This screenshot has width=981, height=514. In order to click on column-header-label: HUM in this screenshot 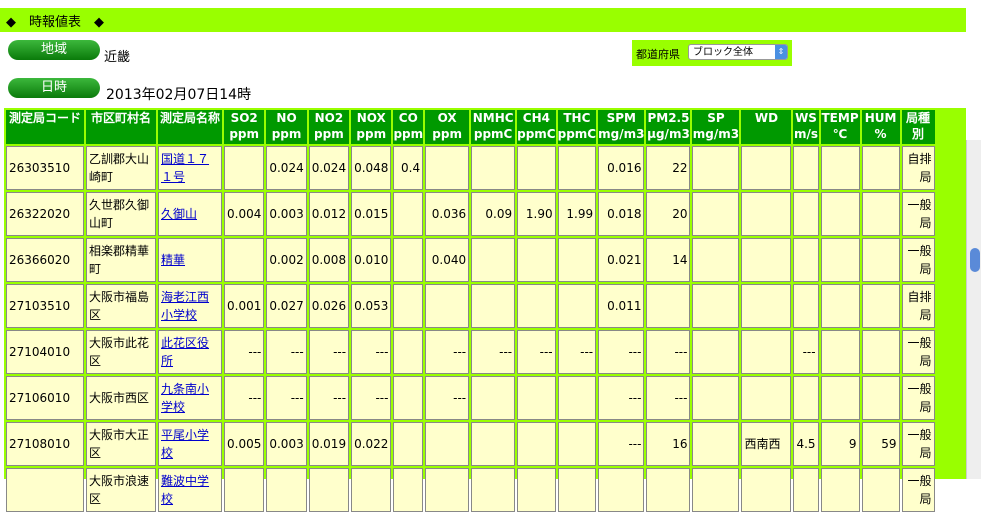, I will do `click(880, 118)`.